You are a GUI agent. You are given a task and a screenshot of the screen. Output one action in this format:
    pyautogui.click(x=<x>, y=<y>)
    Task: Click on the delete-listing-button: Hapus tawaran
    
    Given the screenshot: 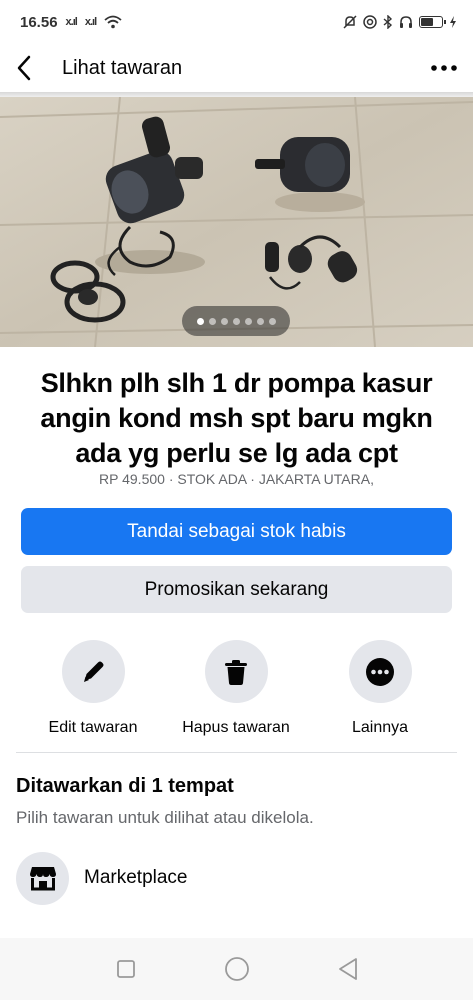 What is the action you would take?
    pyautogui.click(x=236, y=688)
    